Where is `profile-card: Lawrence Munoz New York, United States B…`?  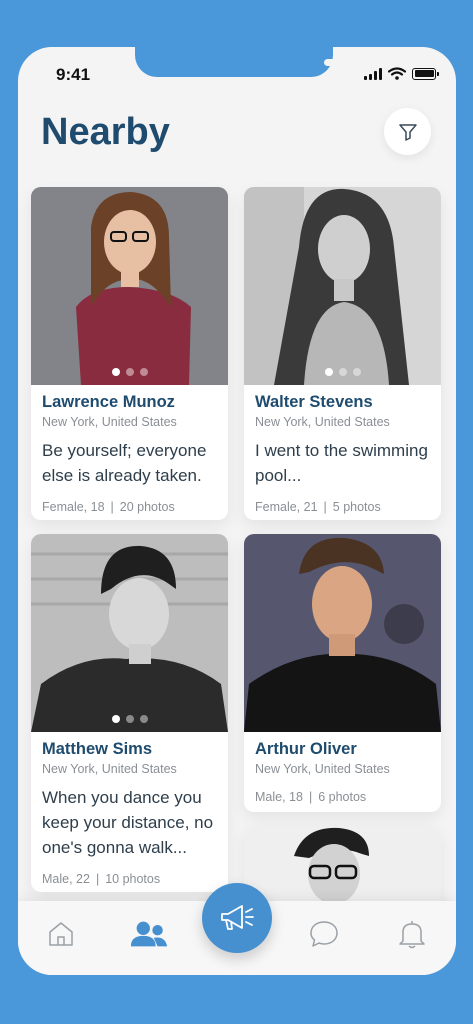 profile-card: Lawrence Munoz New York, United States B… is located at coordinates (129, 353).